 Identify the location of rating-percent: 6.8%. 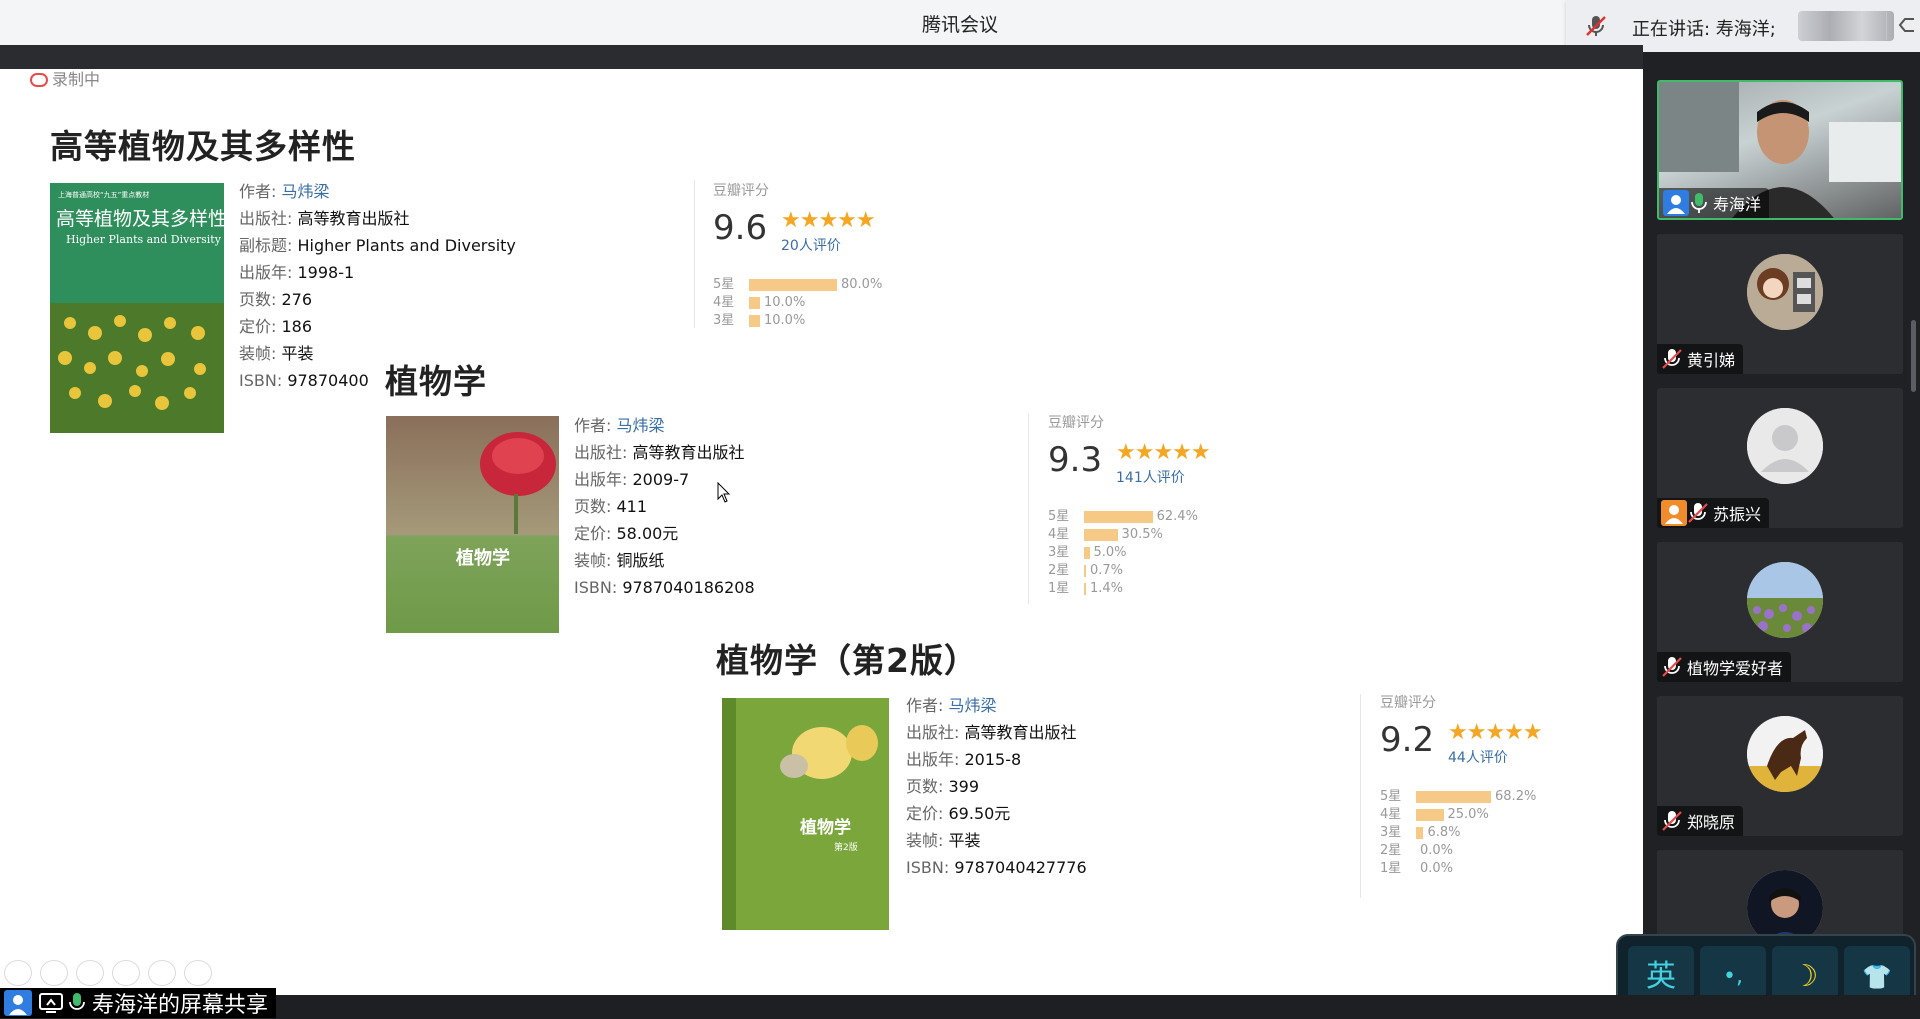
(1444, 832).